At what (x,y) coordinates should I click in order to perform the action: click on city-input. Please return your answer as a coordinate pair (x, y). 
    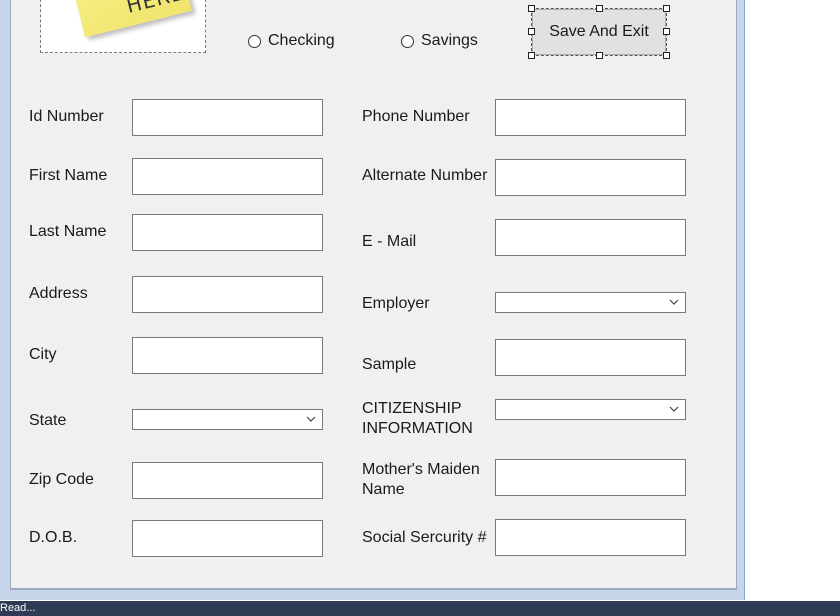
    Looking at the image, I should click on (227, 355).